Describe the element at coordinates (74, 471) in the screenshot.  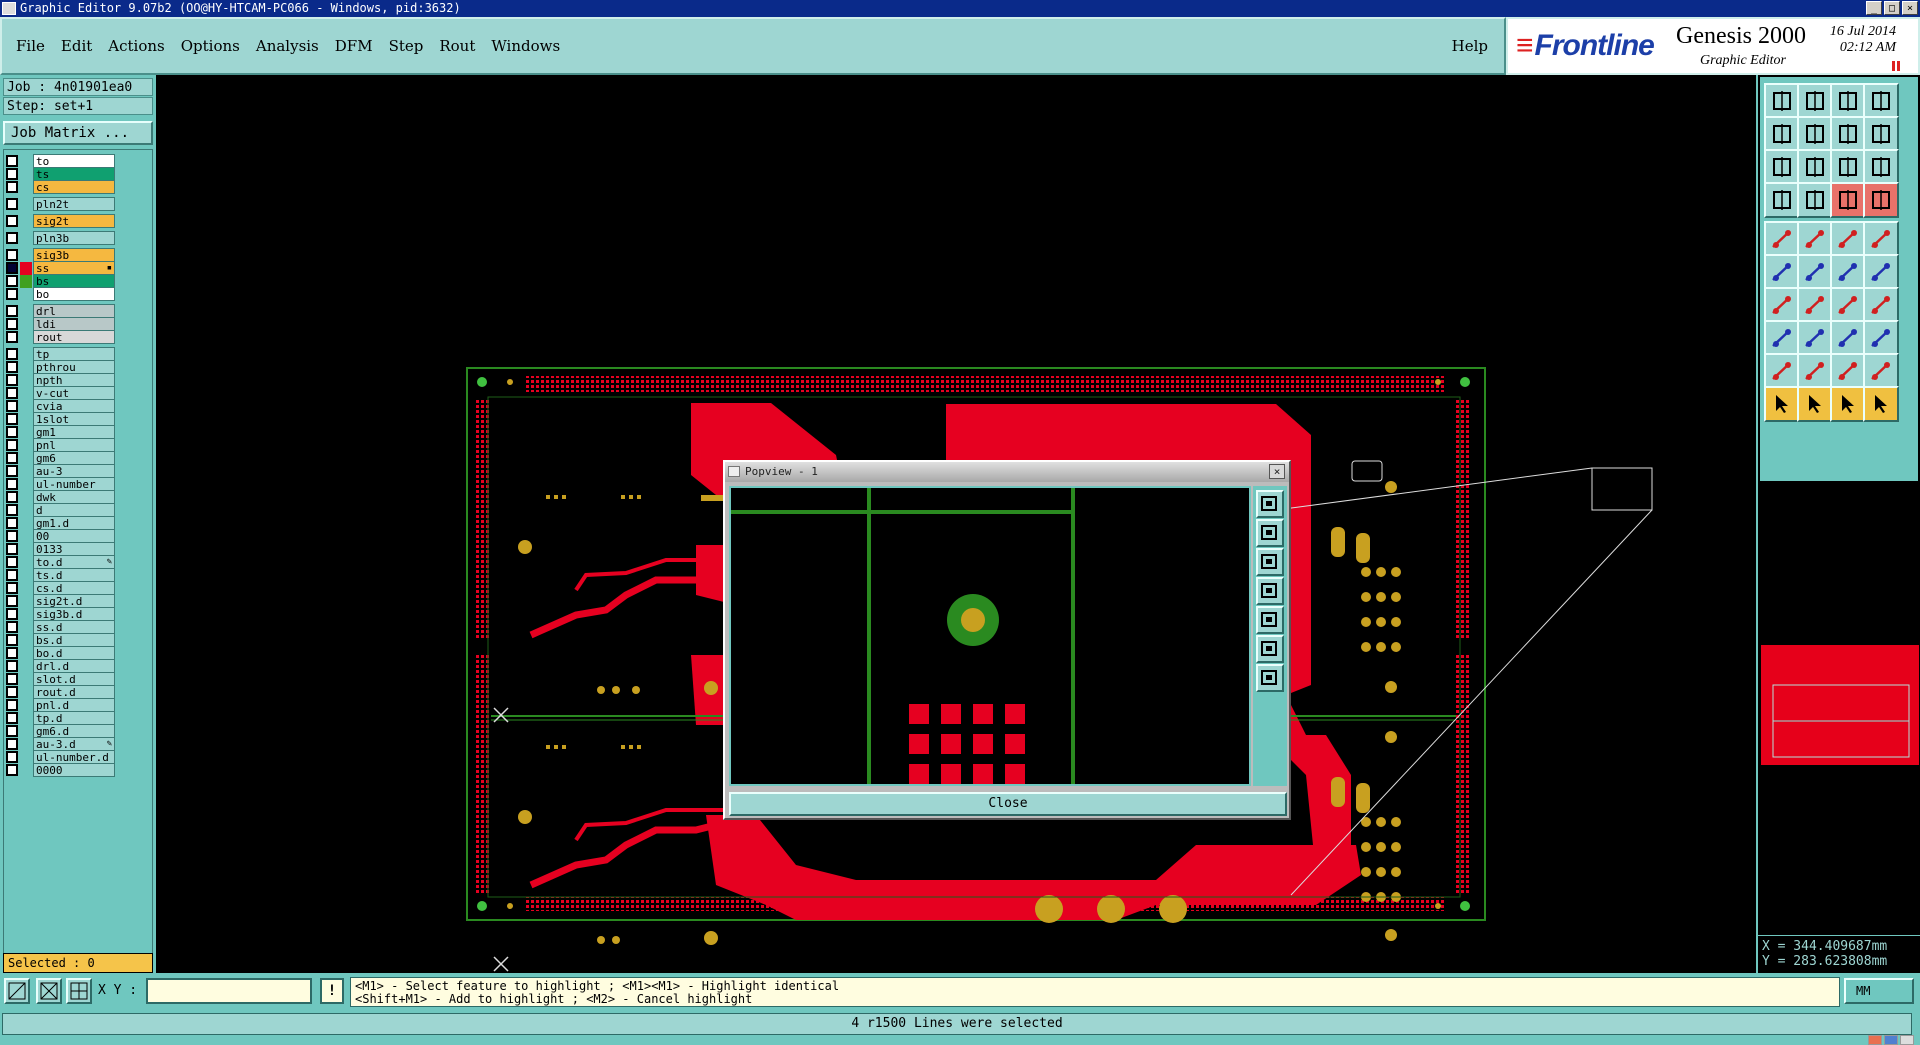
I see `layer-name: au-3` at that location.